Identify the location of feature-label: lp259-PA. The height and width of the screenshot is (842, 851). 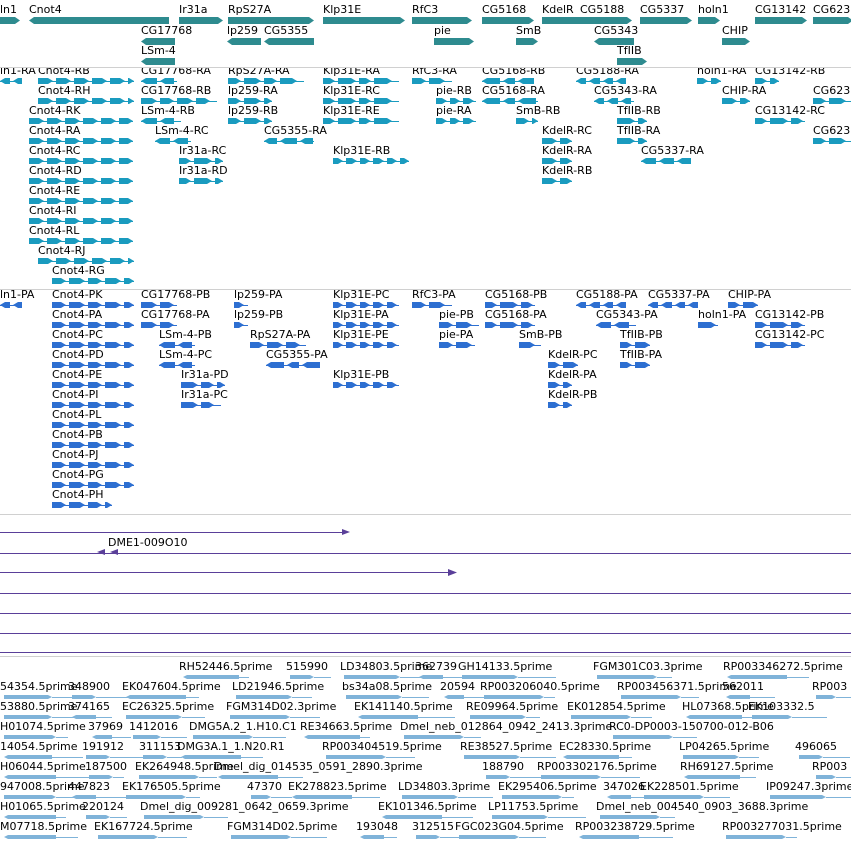
(258, 295).